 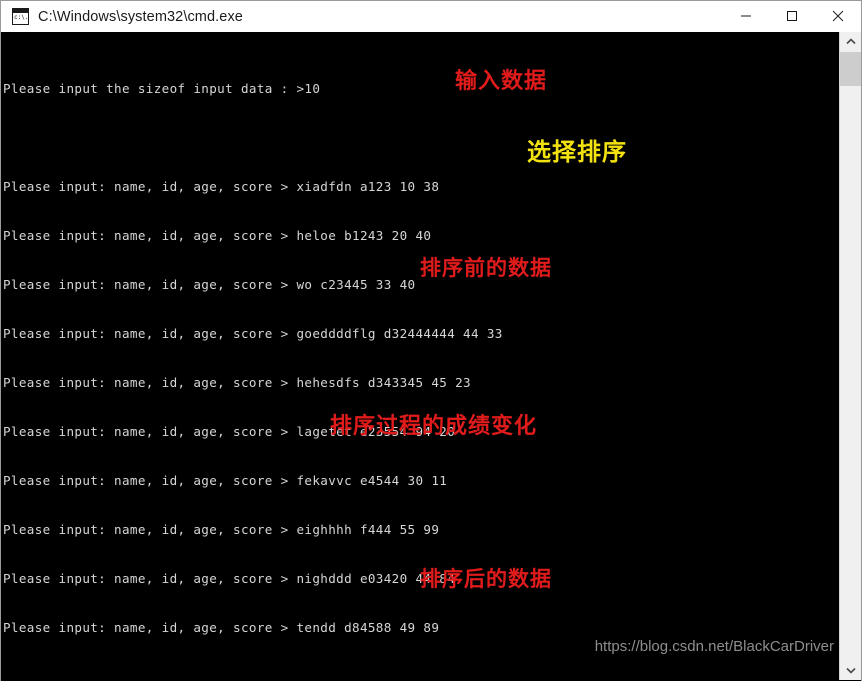 I want to click on close-icon, so click(x=838, y=16).